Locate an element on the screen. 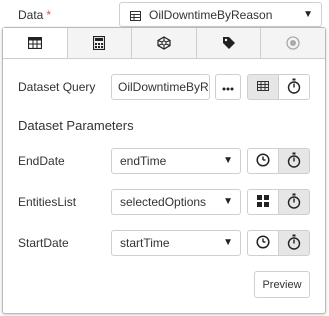  dataset-query-row: Dataset Query OilDowntimeByR is located at coordinates (164, 87).